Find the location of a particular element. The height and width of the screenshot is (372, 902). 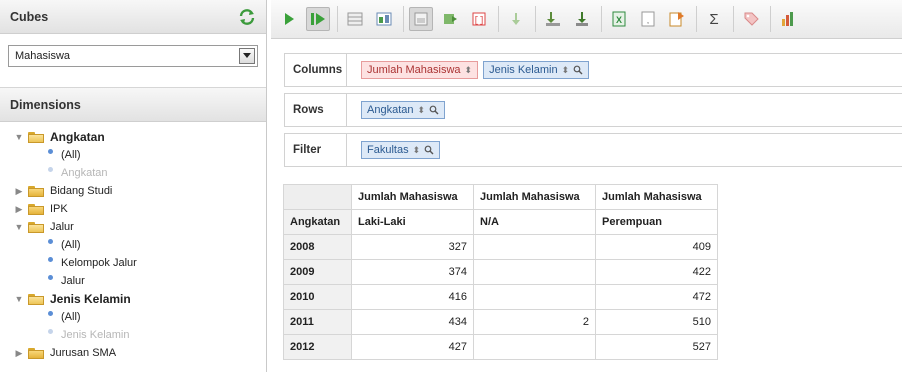

tree-leaf-jalur: Jalur is located at coordinates (140, 281).